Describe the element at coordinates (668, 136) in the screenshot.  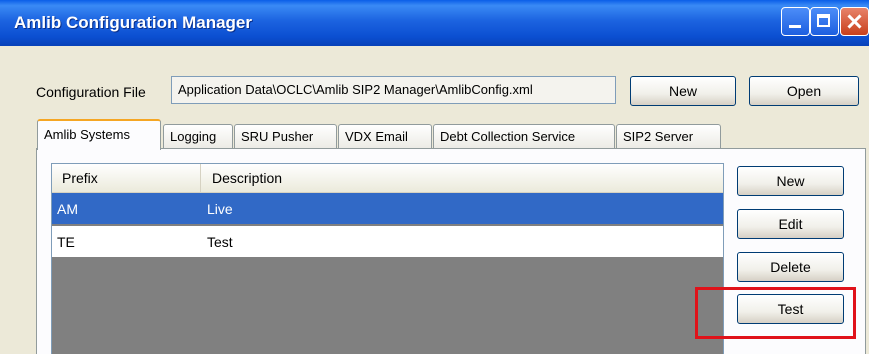
I see `tab-sip2-server: SIP2 Server` at that location.